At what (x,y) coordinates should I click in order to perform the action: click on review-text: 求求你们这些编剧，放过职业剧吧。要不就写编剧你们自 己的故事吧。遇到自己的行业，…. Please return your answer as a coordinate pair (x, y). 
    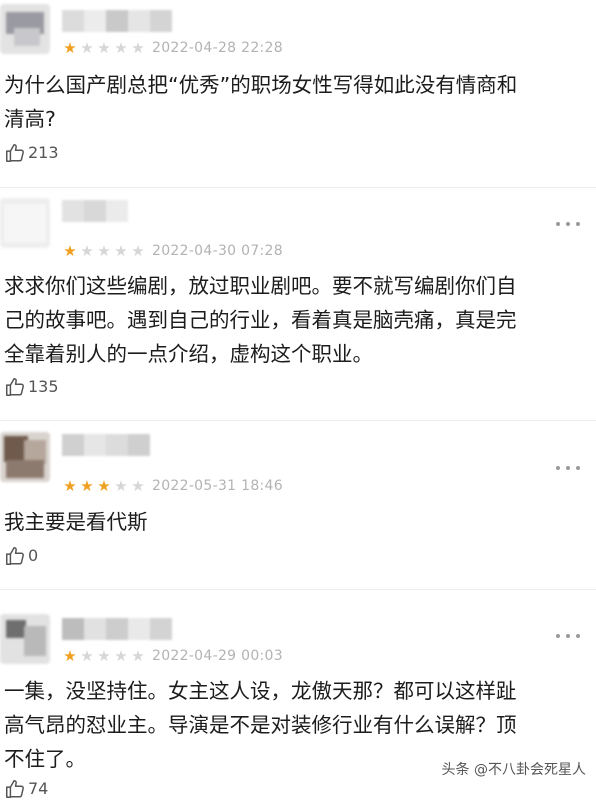
    Looking at the image, I should click on (260, 320).